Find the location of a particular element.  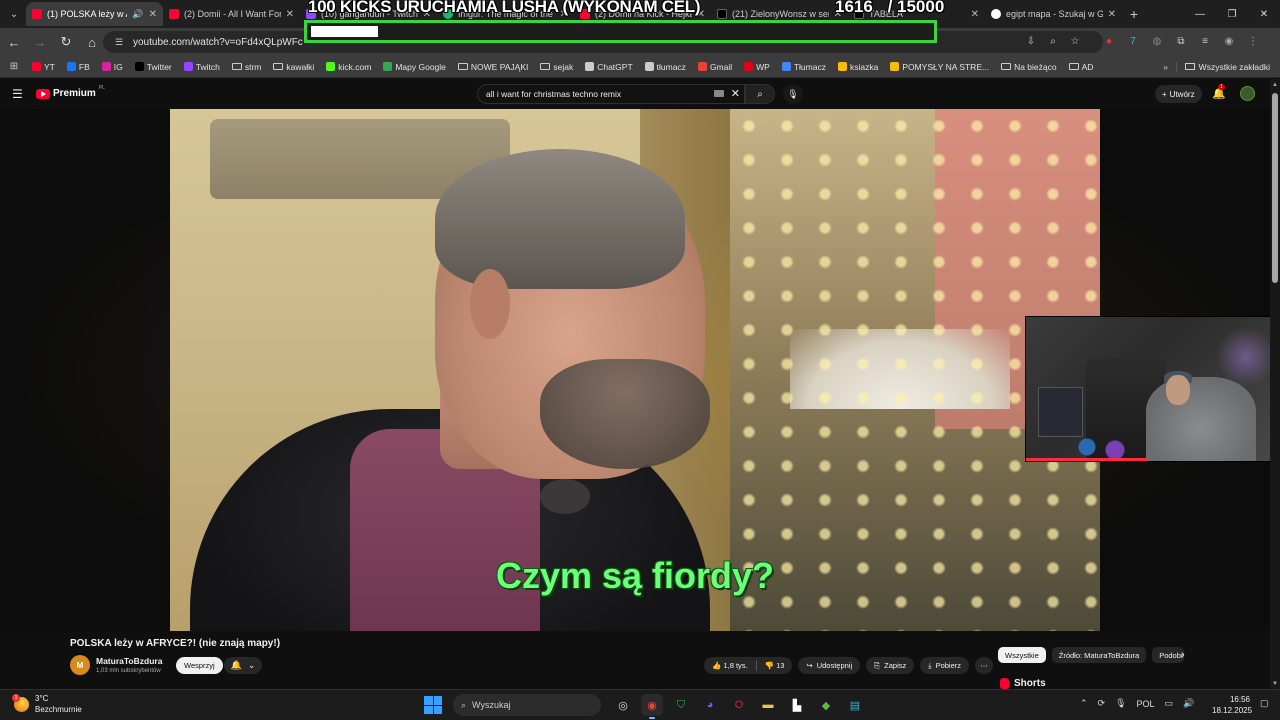

brazil-flag-app-icon: ◆ is located at coordinates (826, 705).